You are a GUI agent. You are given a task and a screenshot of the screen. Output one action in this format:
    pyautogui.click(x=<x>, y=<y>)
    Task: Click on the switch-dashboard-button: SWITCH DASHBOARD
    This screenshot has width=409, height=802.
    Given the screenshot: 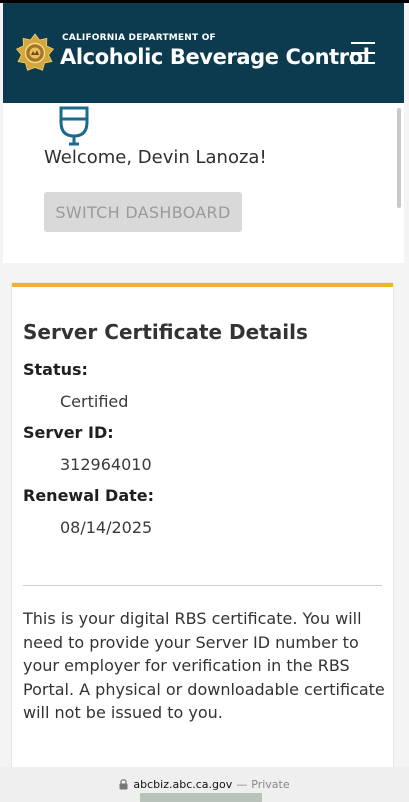 What is the action you would take?
    pyautogui.click(x=143, y=212)
    